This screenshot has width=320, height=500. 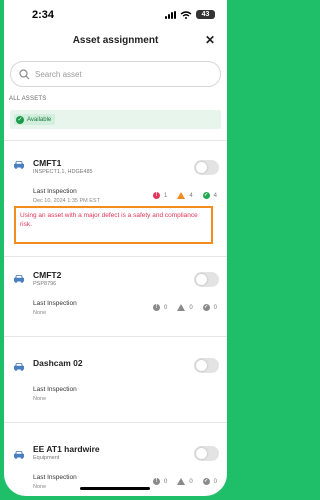 What do you see at coordinates (170, 14) in the screenshot?
I see `signal-icon` at bounding box center [170, 14].